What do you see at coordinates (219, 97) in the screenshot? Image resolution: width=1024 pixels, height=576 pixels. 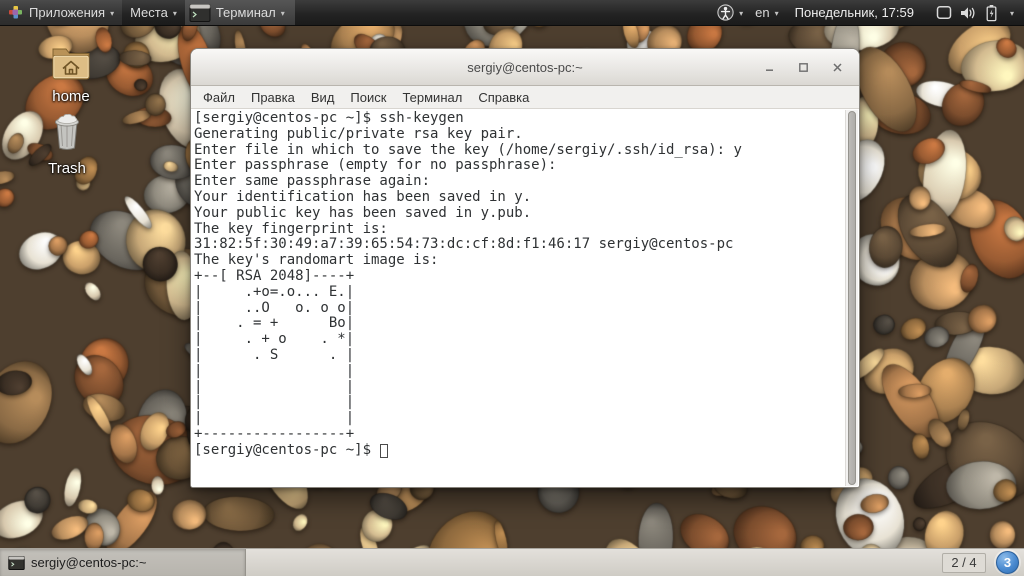 I see `terminal-menu-item: Файл` at bounding box center [219, 97].